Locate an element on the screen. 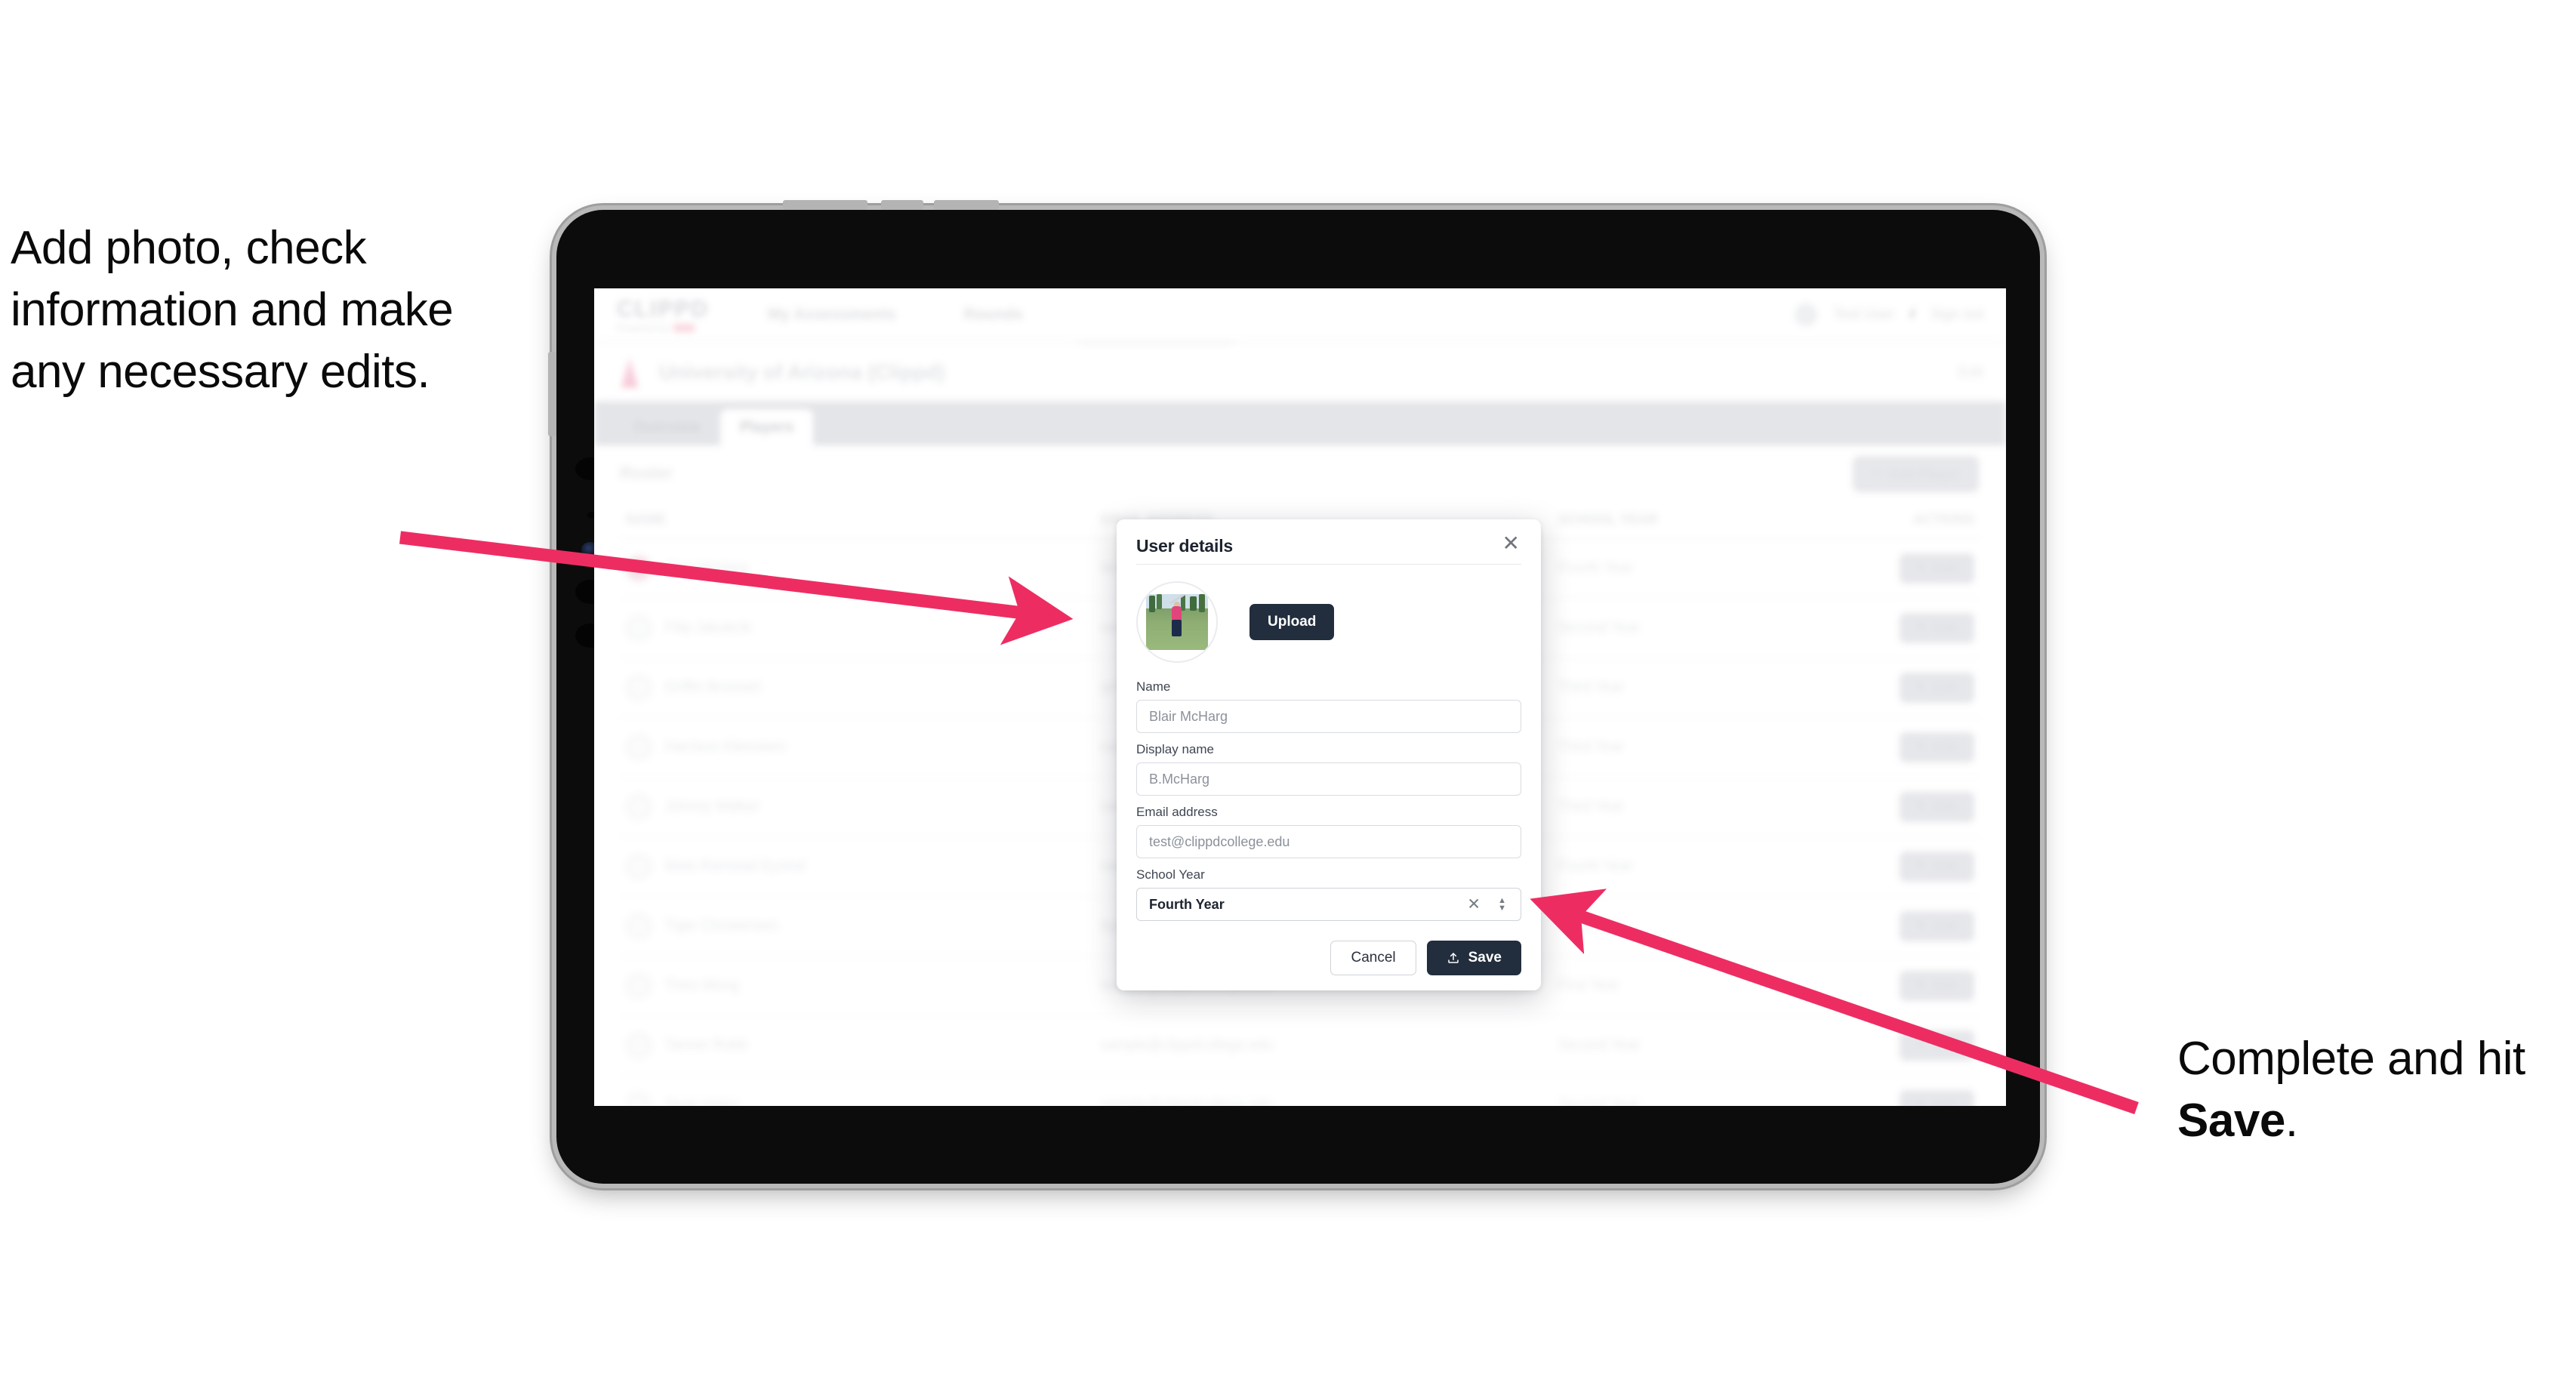  right-caption-prefix: Complete and hit is located at coordinates (2351, 1059).